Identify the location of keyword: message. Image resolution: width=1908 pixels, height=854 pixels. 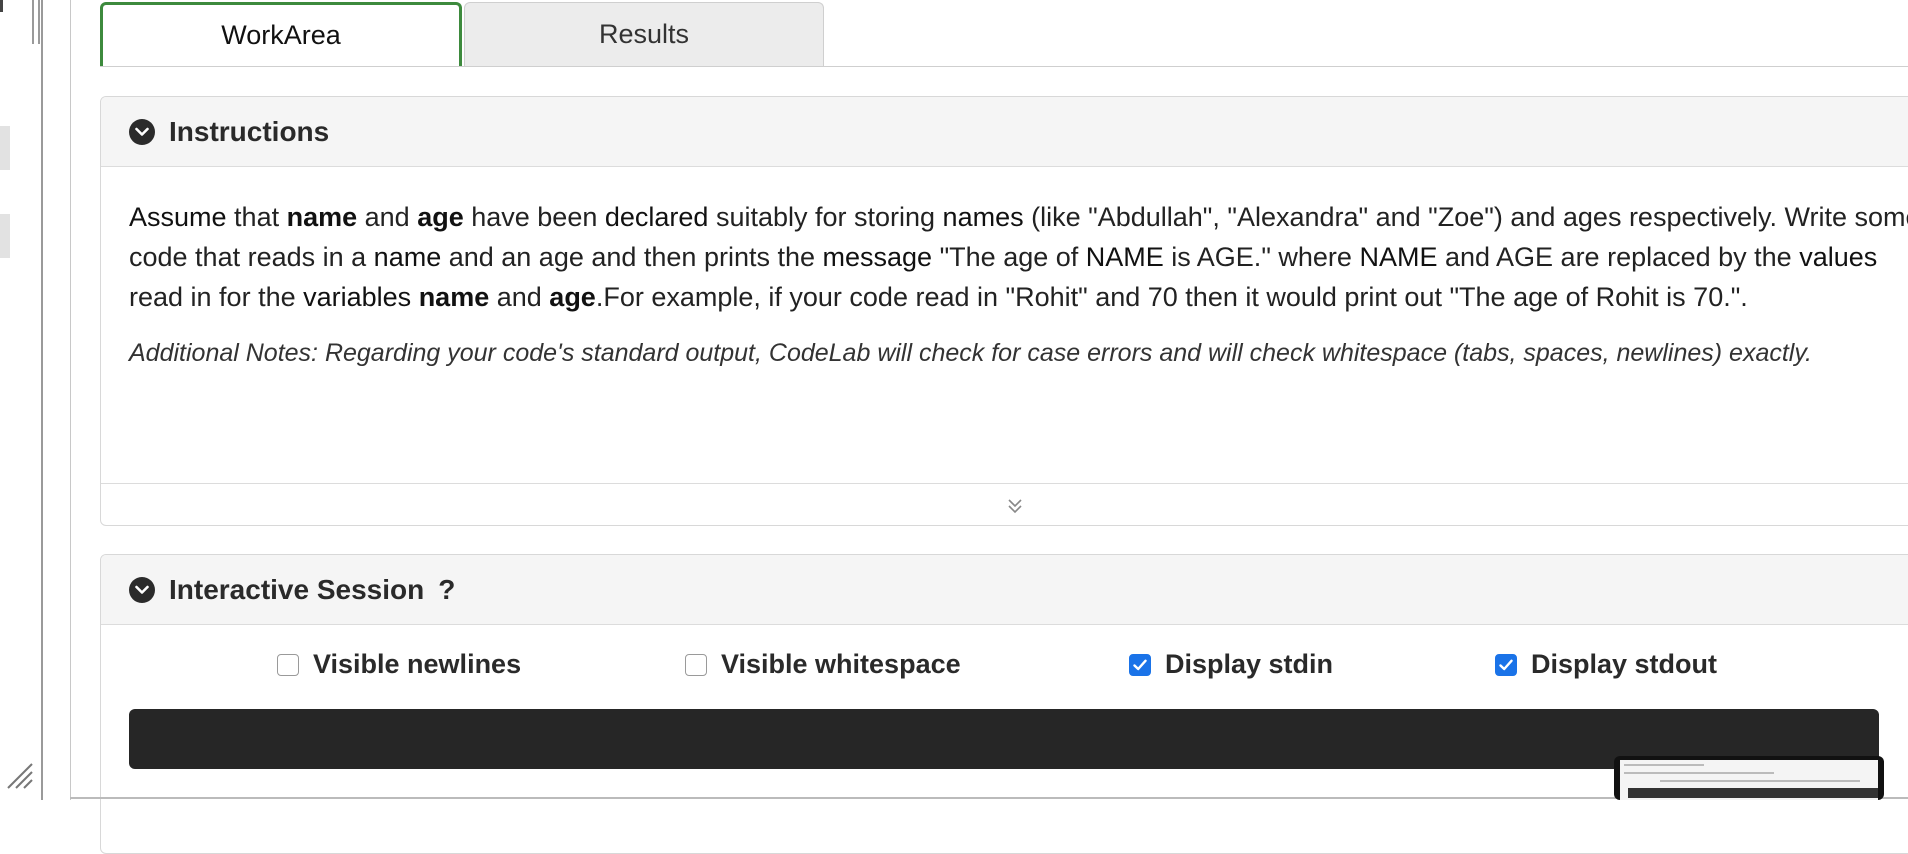
(877, 257).